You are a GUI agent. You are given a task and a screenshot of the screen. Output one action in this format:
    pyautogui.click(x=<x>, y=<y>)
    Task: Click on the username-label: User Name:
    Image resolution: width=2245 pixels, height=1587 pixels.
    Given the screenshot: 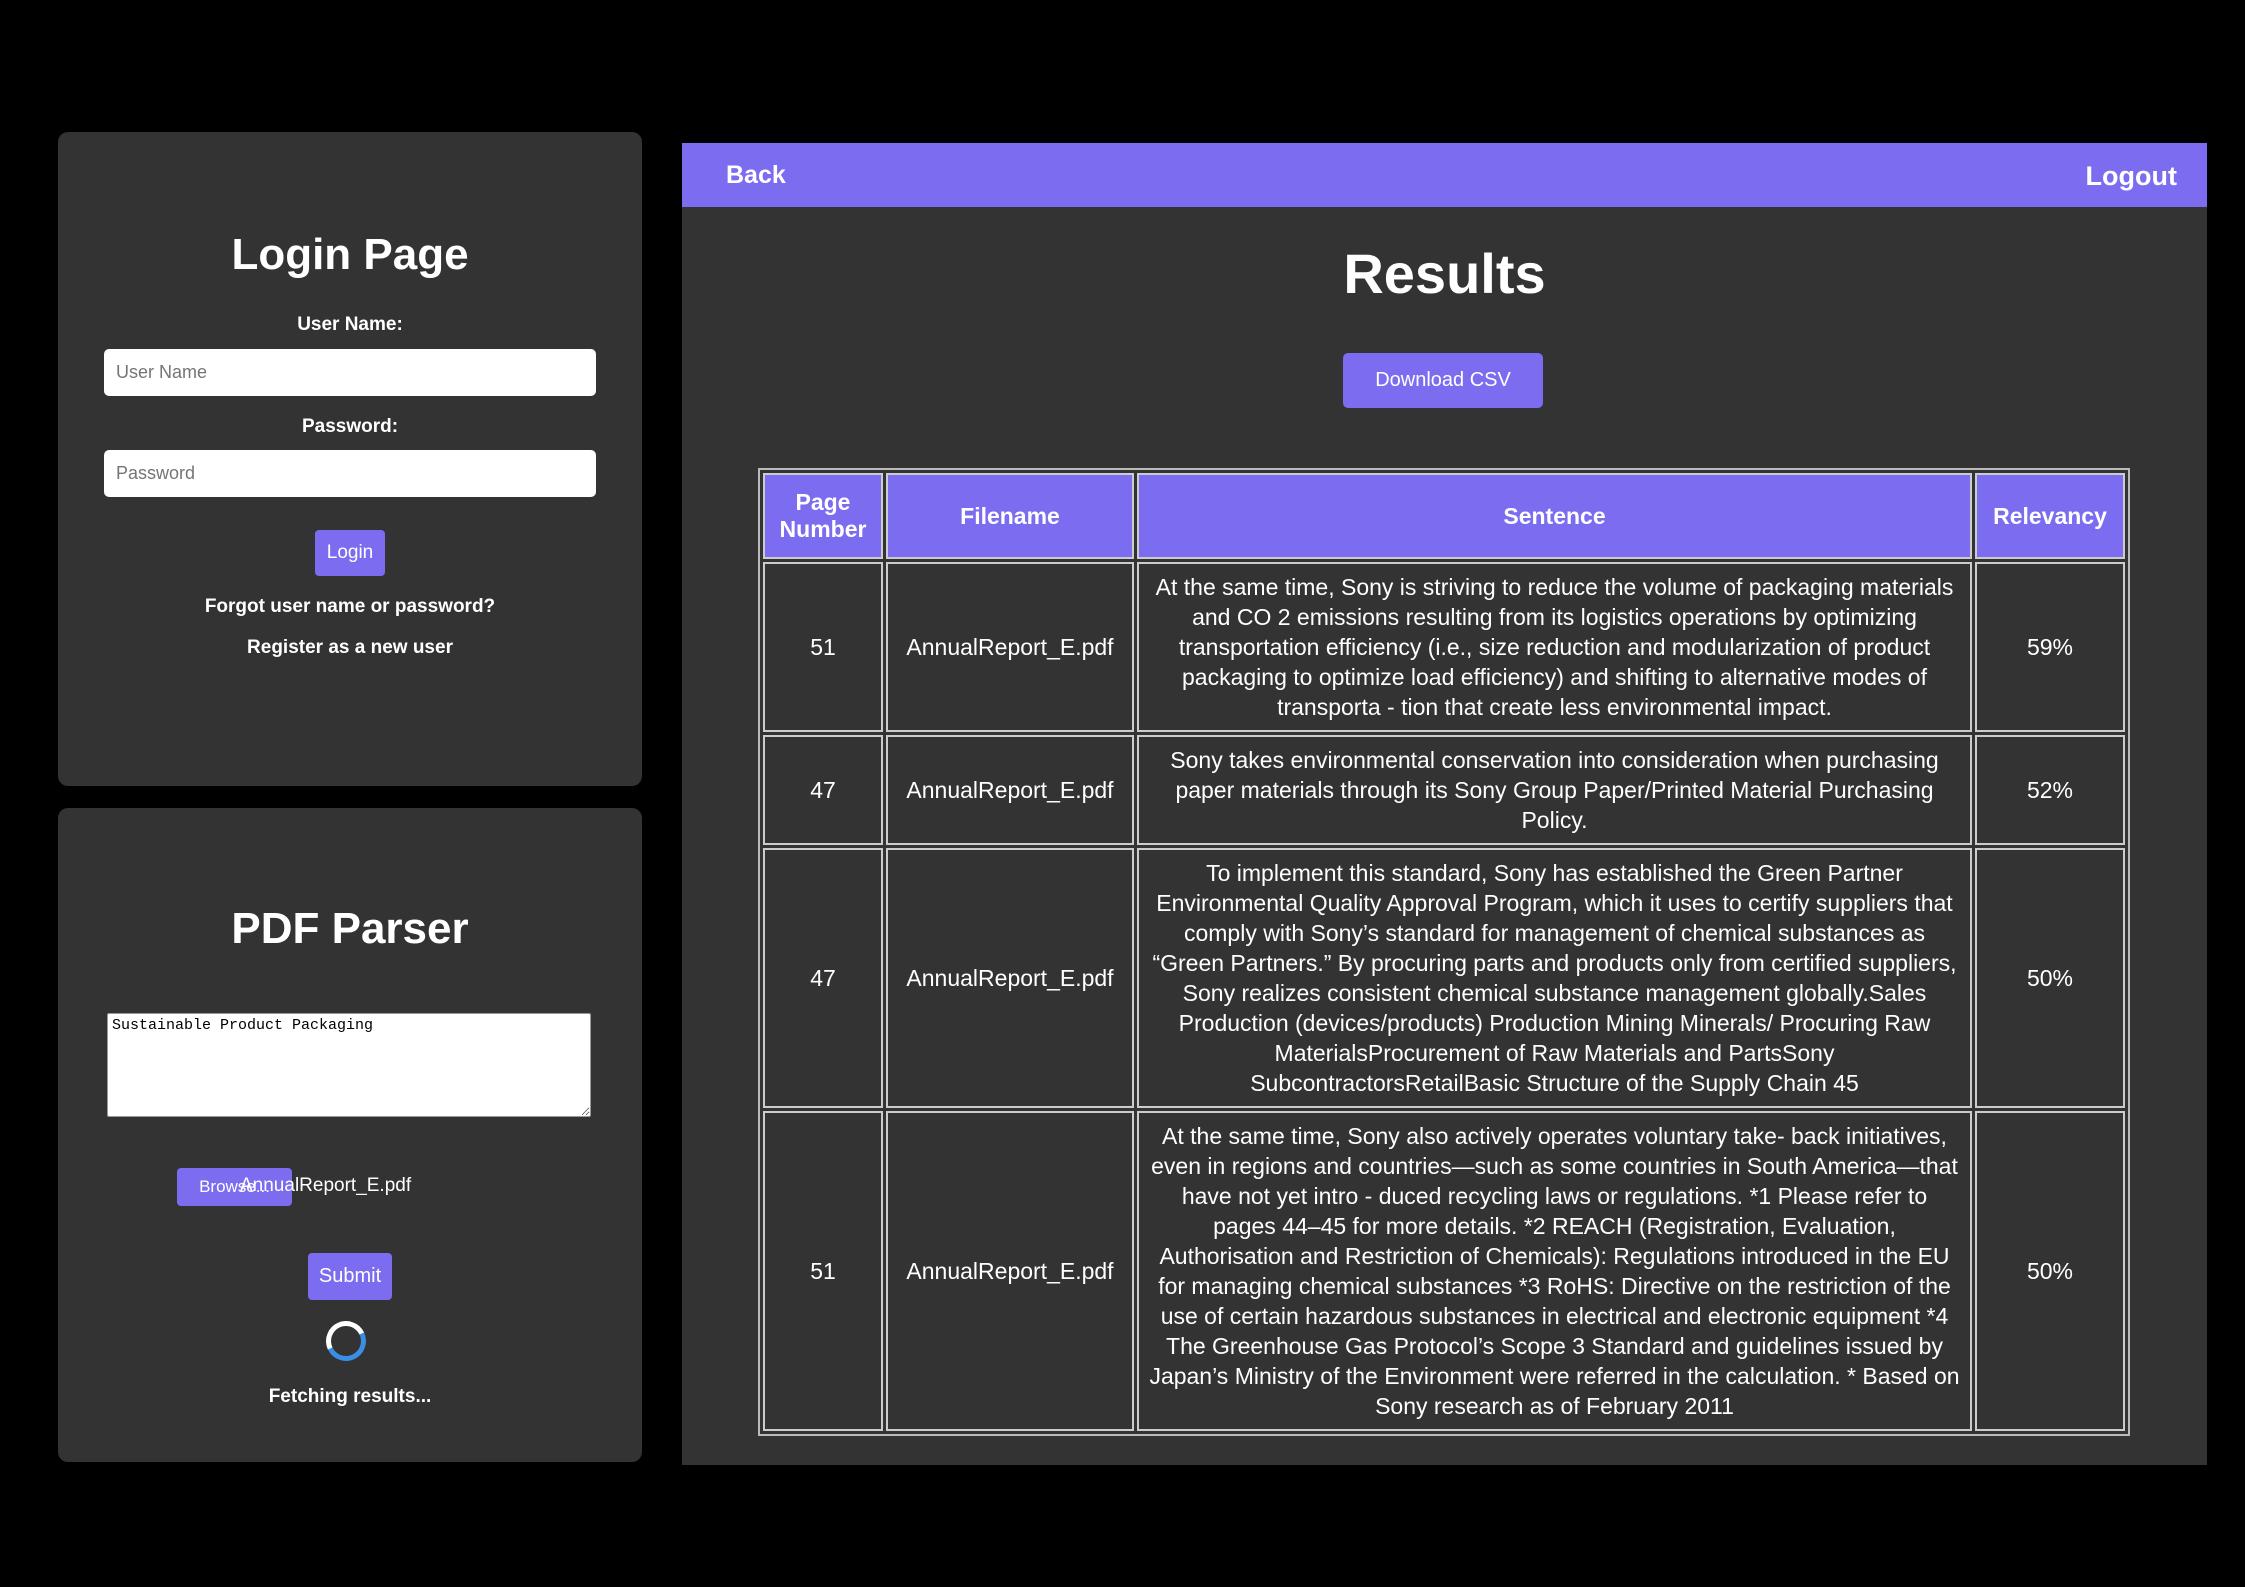 What is the action you would take?
    pyautogui.click(x=350, y=324)
    